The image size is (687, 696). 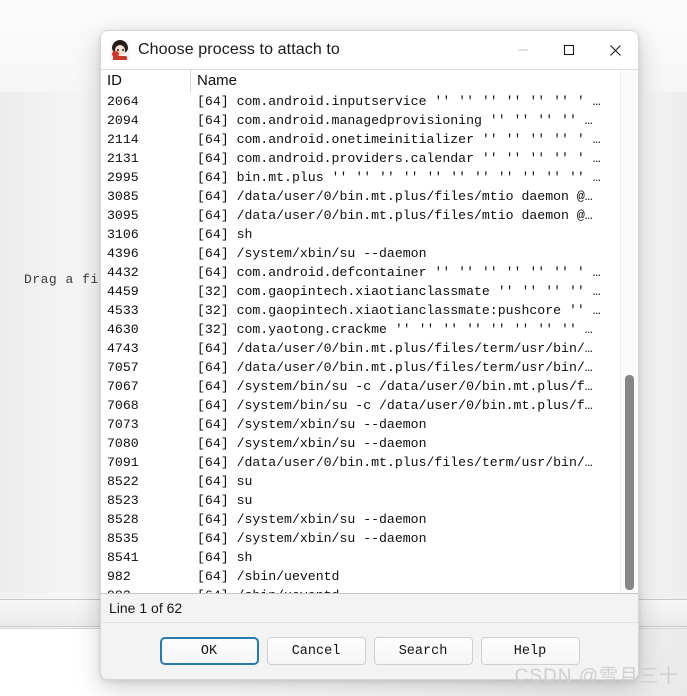 What do you see at coordinates (123, 177) in the screenshot?
I see `process-row-id: 2995` at bounding box center [123, 177].